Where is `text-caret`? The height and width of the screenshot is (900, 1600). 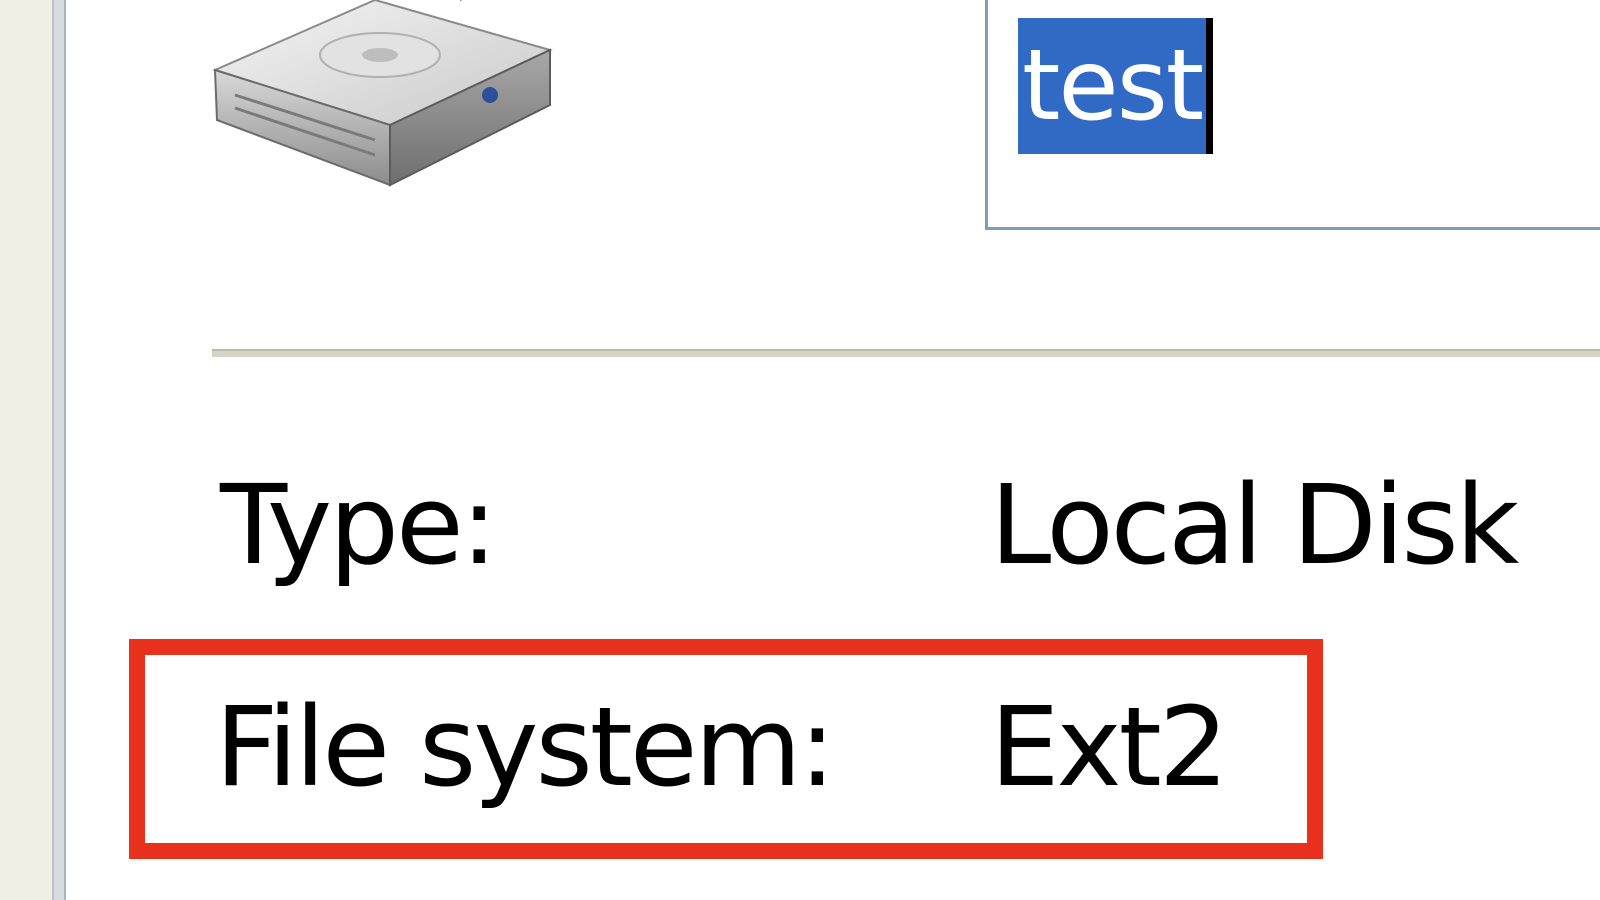 text-caret is located at coordinates (1209, 86).